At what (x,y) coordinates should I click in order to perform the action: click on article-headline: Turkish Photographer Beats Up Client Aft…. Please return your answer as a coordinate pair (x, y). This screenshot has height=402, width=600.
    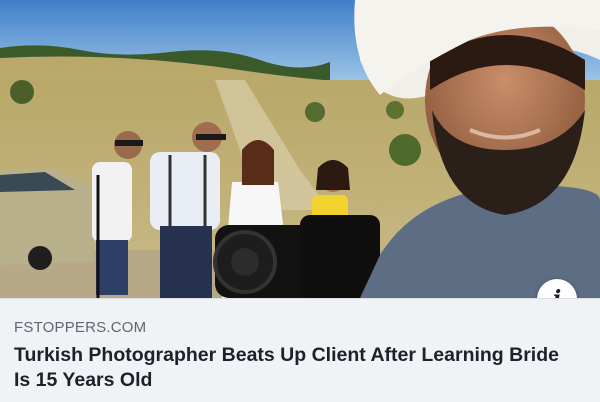
    Looking at the image, I should click on (294, 368).